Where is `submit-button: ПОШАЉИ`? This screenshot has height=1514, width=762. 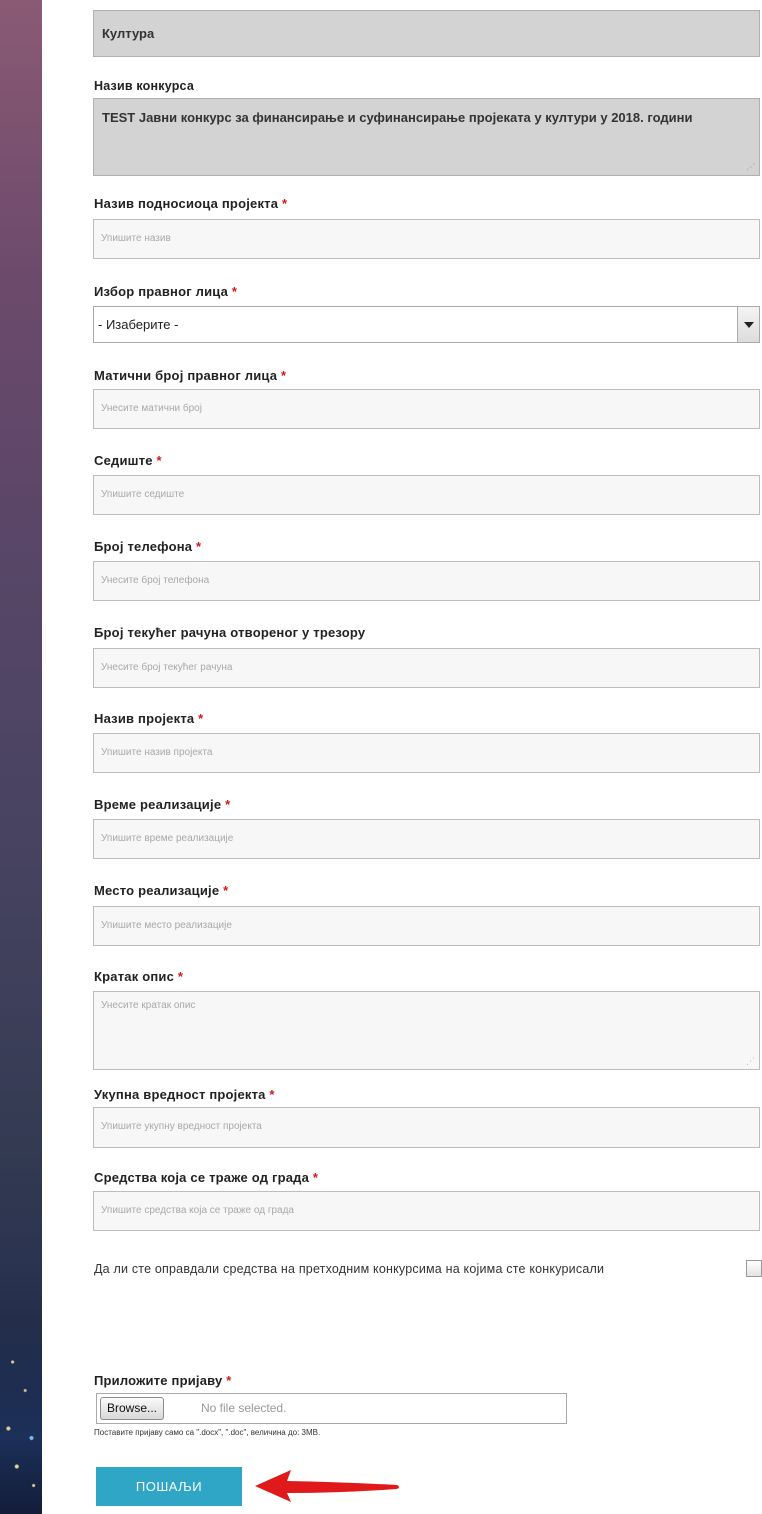
submit-button: ПОШАЉИ is located at coordinates (169, 1486).